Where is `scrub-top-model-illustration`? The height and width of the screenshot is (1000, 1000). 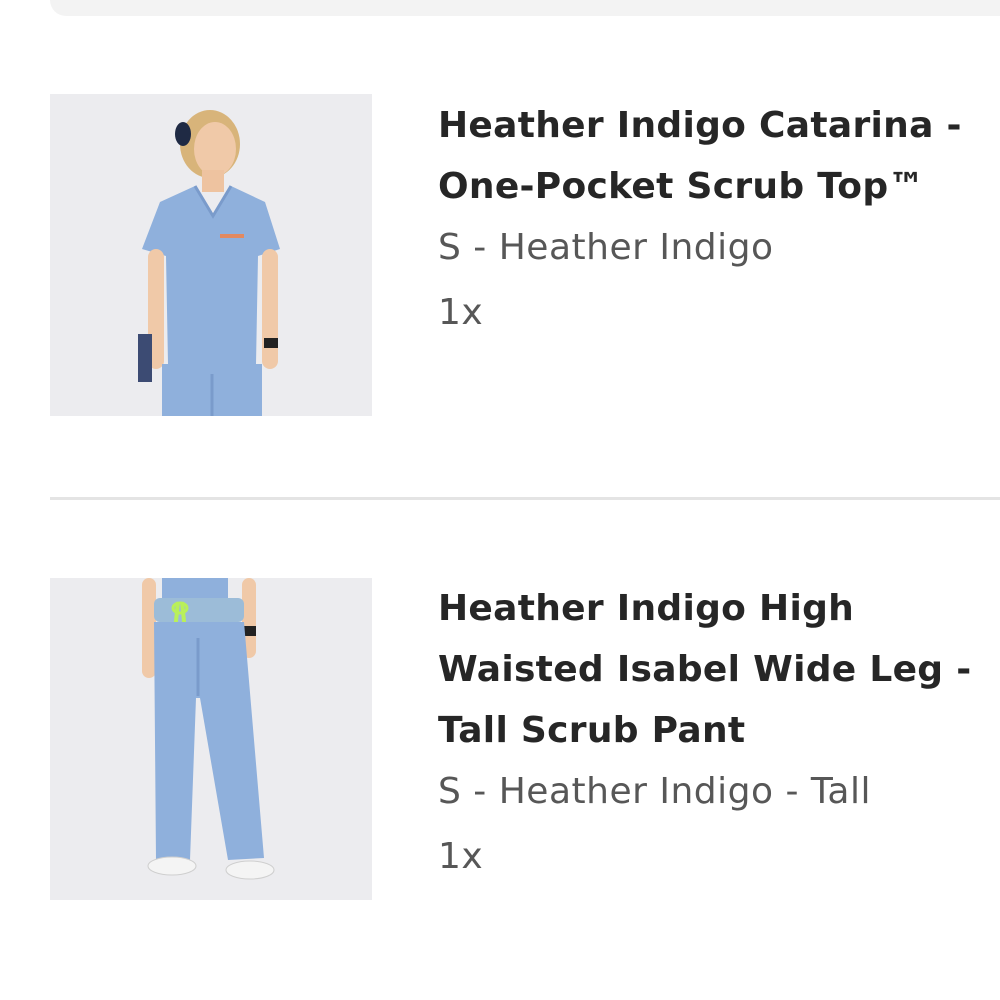 scrub-top-model-illustration is located at coordinates (211, 255).